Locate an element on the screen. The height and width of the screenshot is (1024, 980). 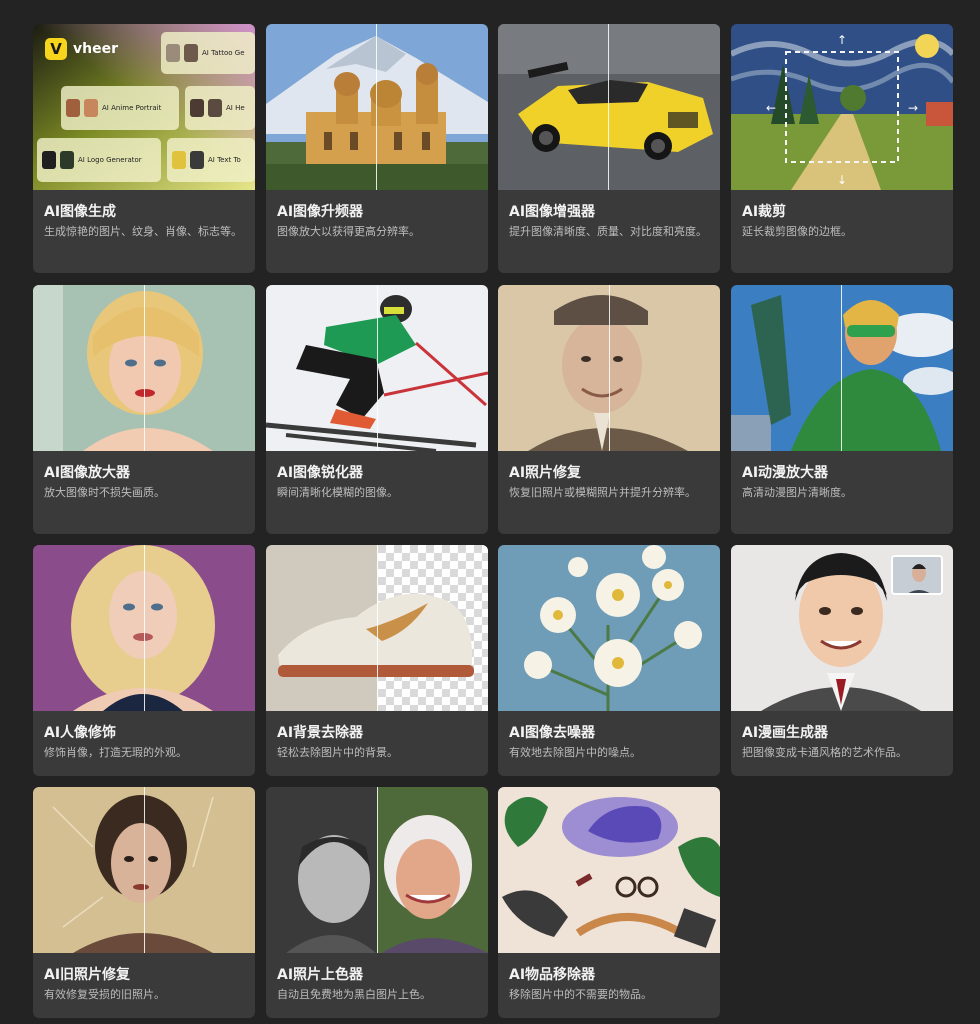
chip-logo-generator: AI Logo Generator is located at coordinates (99, 160).